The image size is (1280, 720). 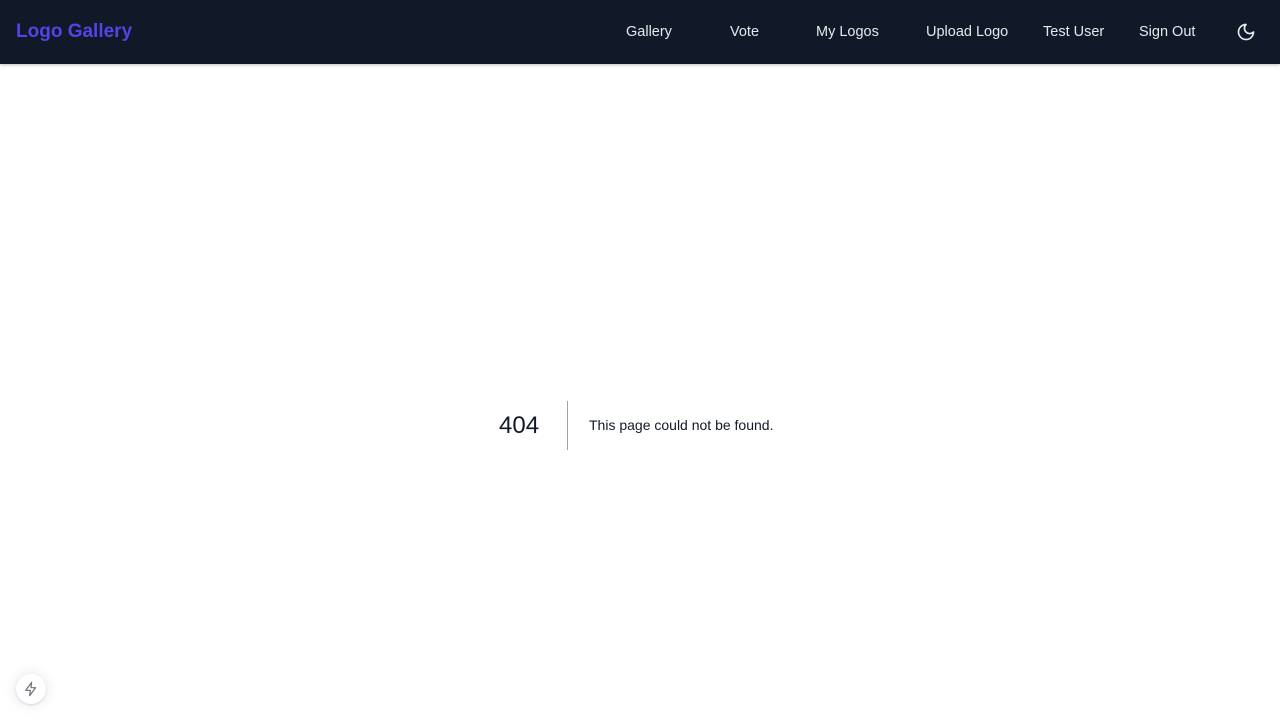 I want to click on moon-icon, so click(x=1246, y=32).